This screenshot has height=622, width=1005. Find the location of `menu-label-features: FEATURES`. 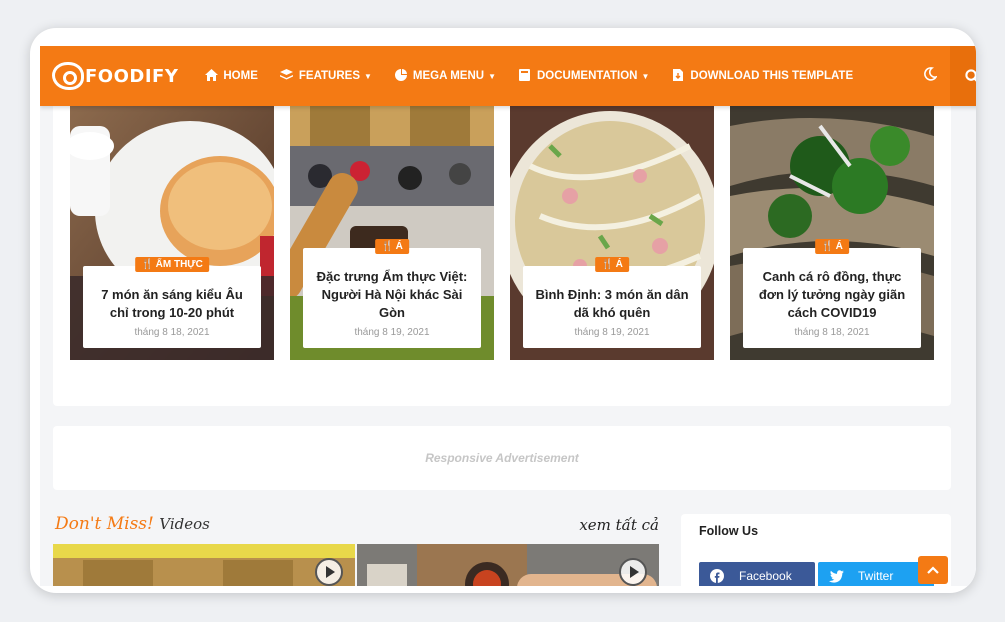

menu-label-features: FEATURES is located at coordinates (329, 76).